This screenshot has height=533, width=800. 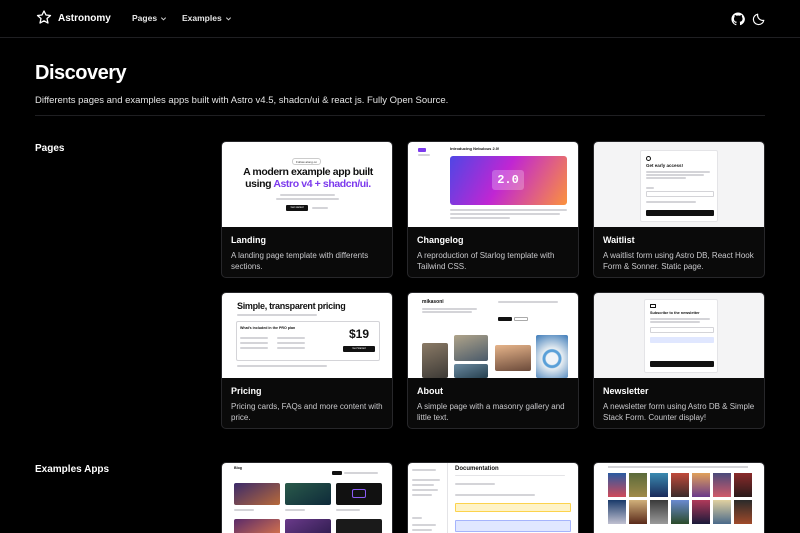 I want to click on nav-pages: Pages, so click(x=149, y=18).